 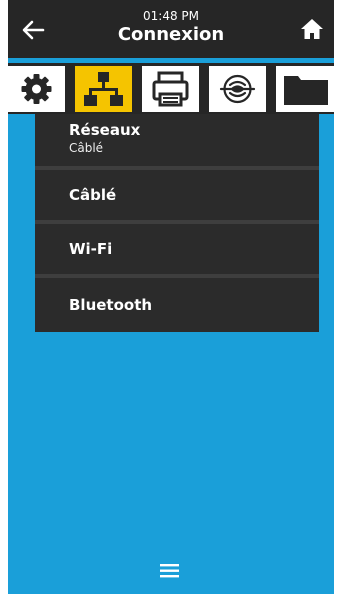 I want to click on home-button, so click(x=312, y=29).